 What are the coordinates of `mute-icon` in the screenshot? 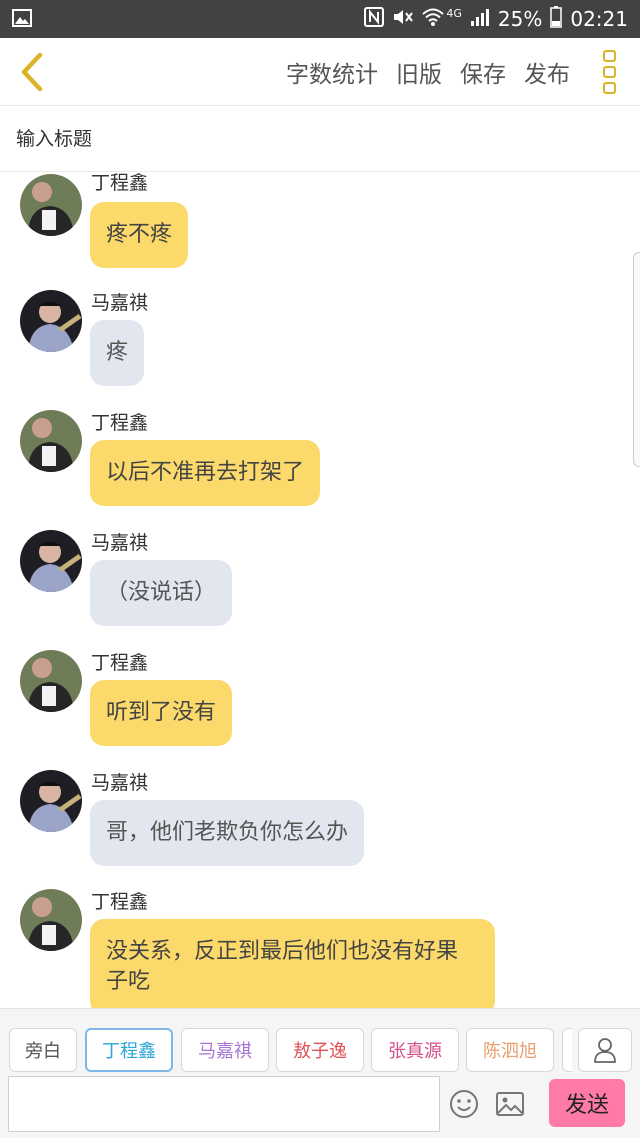 It's located at (403, 19).